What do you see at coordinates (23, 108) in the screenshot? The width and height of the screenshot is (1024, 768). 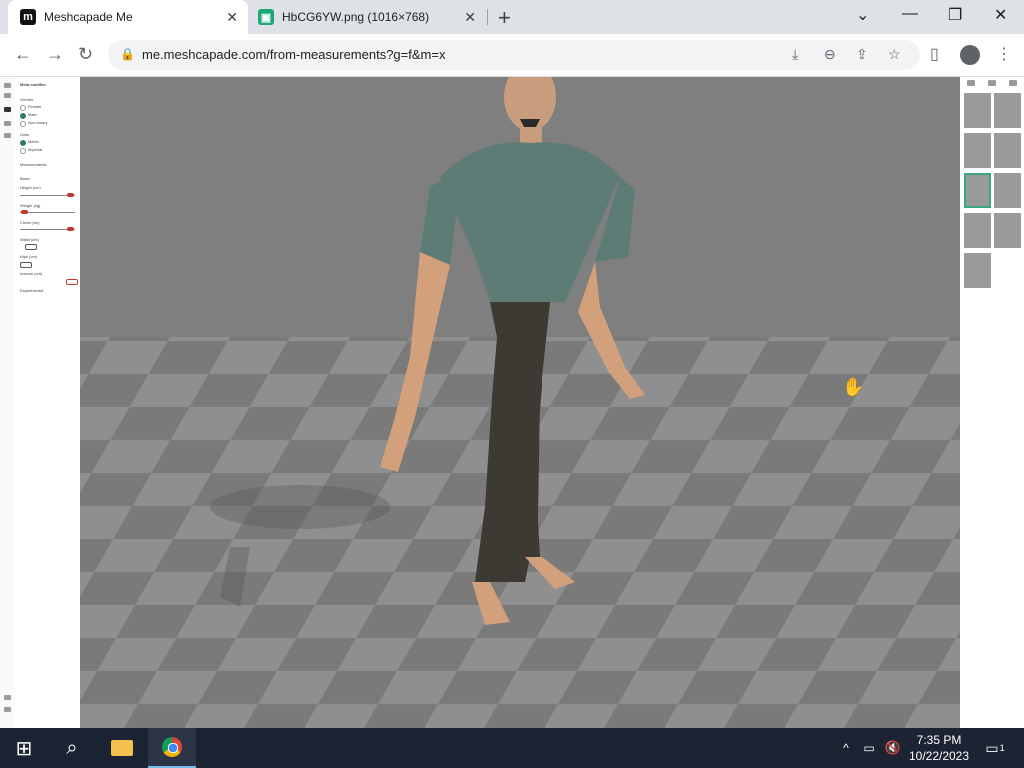 I see `gender-radio-female` at bounding box center [23, 108].